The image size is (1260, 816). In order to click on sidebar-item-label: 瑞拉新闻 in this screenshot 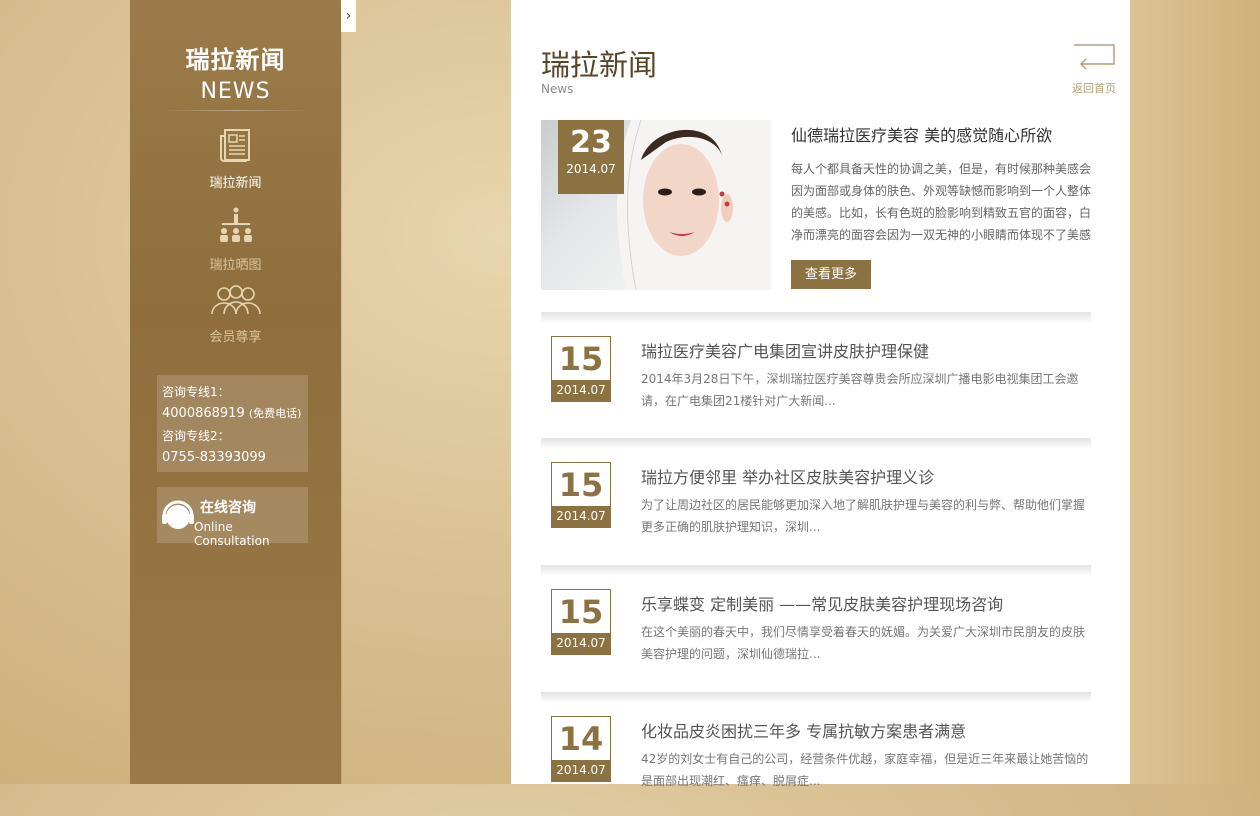, I will do `click(235, 183)`.